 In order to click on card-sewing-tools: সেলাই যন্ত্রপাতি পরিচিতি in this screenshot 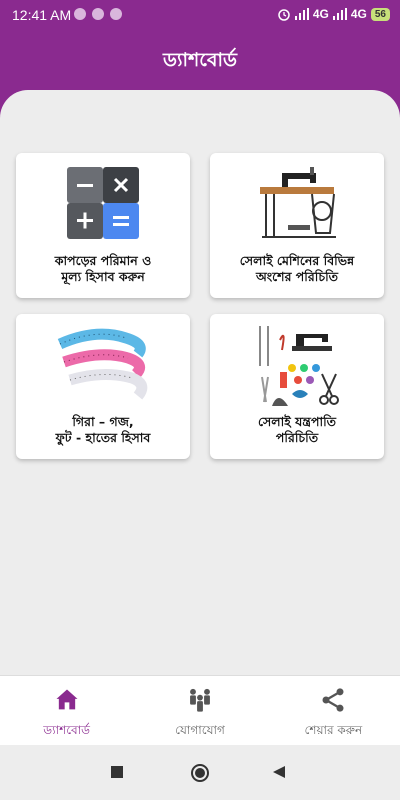, I will do `click(297, 386)`.